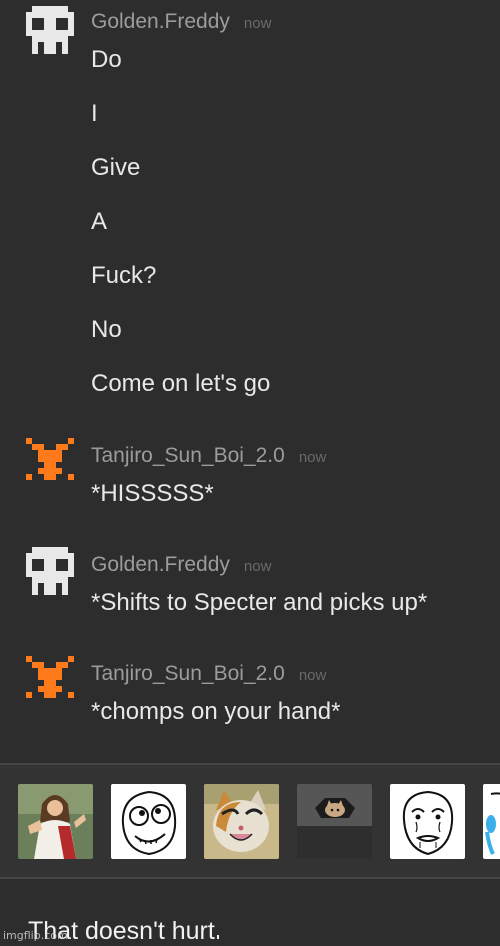  I want to click on message-line: I, so click(94, 113).